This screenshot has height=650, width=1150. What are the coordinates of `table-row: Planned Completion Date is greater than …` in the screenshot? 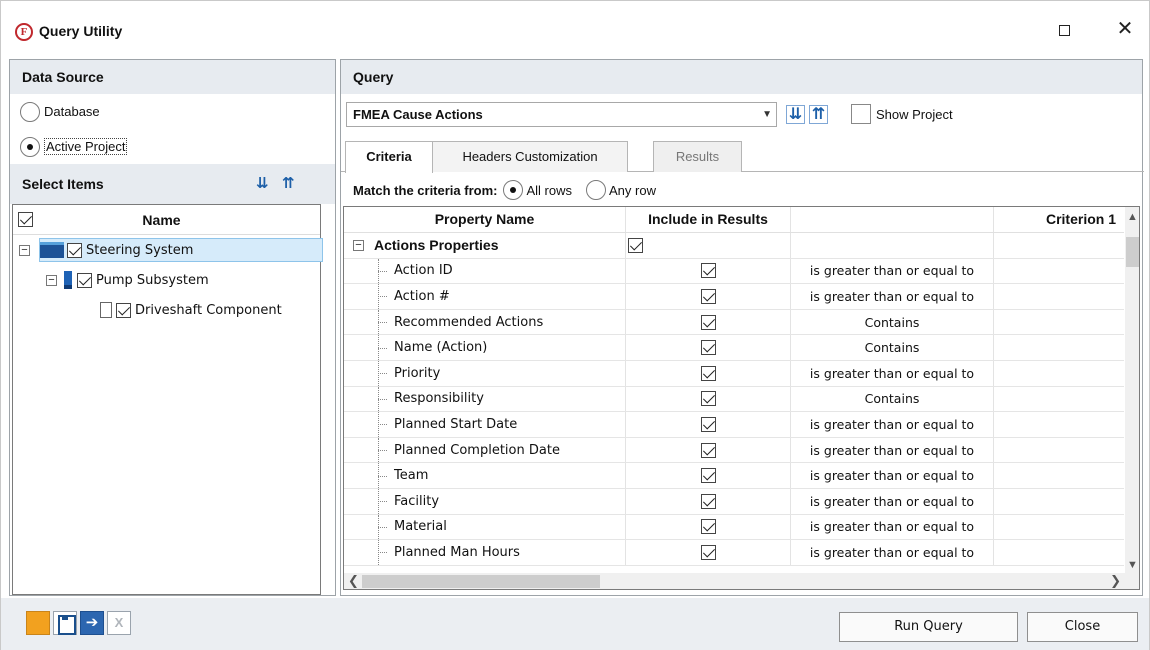 It's located at (734, 450).